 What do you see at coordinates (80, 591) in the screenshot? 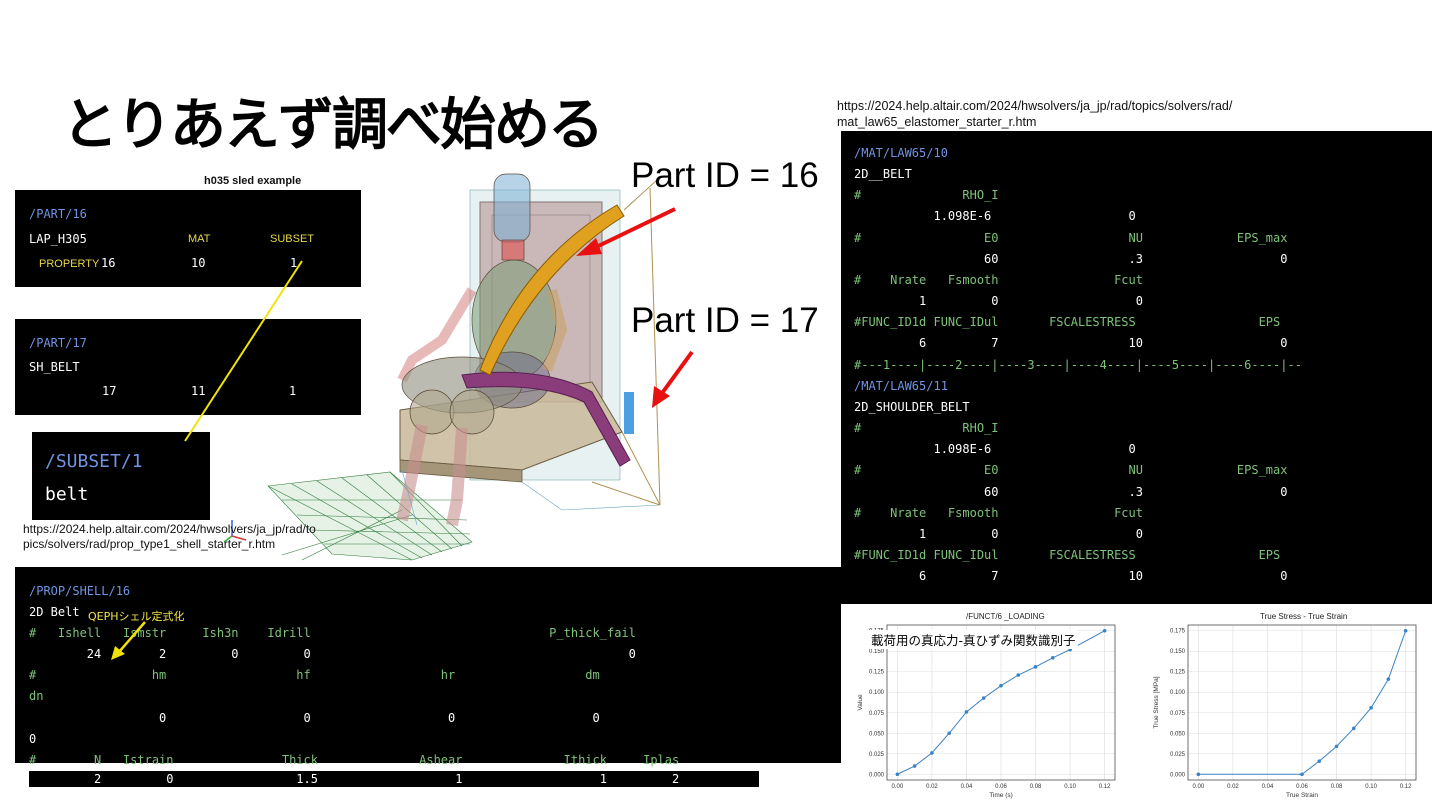
I see `prop-header: /PROP/SHELL/16` at bounding box center [80, 591].